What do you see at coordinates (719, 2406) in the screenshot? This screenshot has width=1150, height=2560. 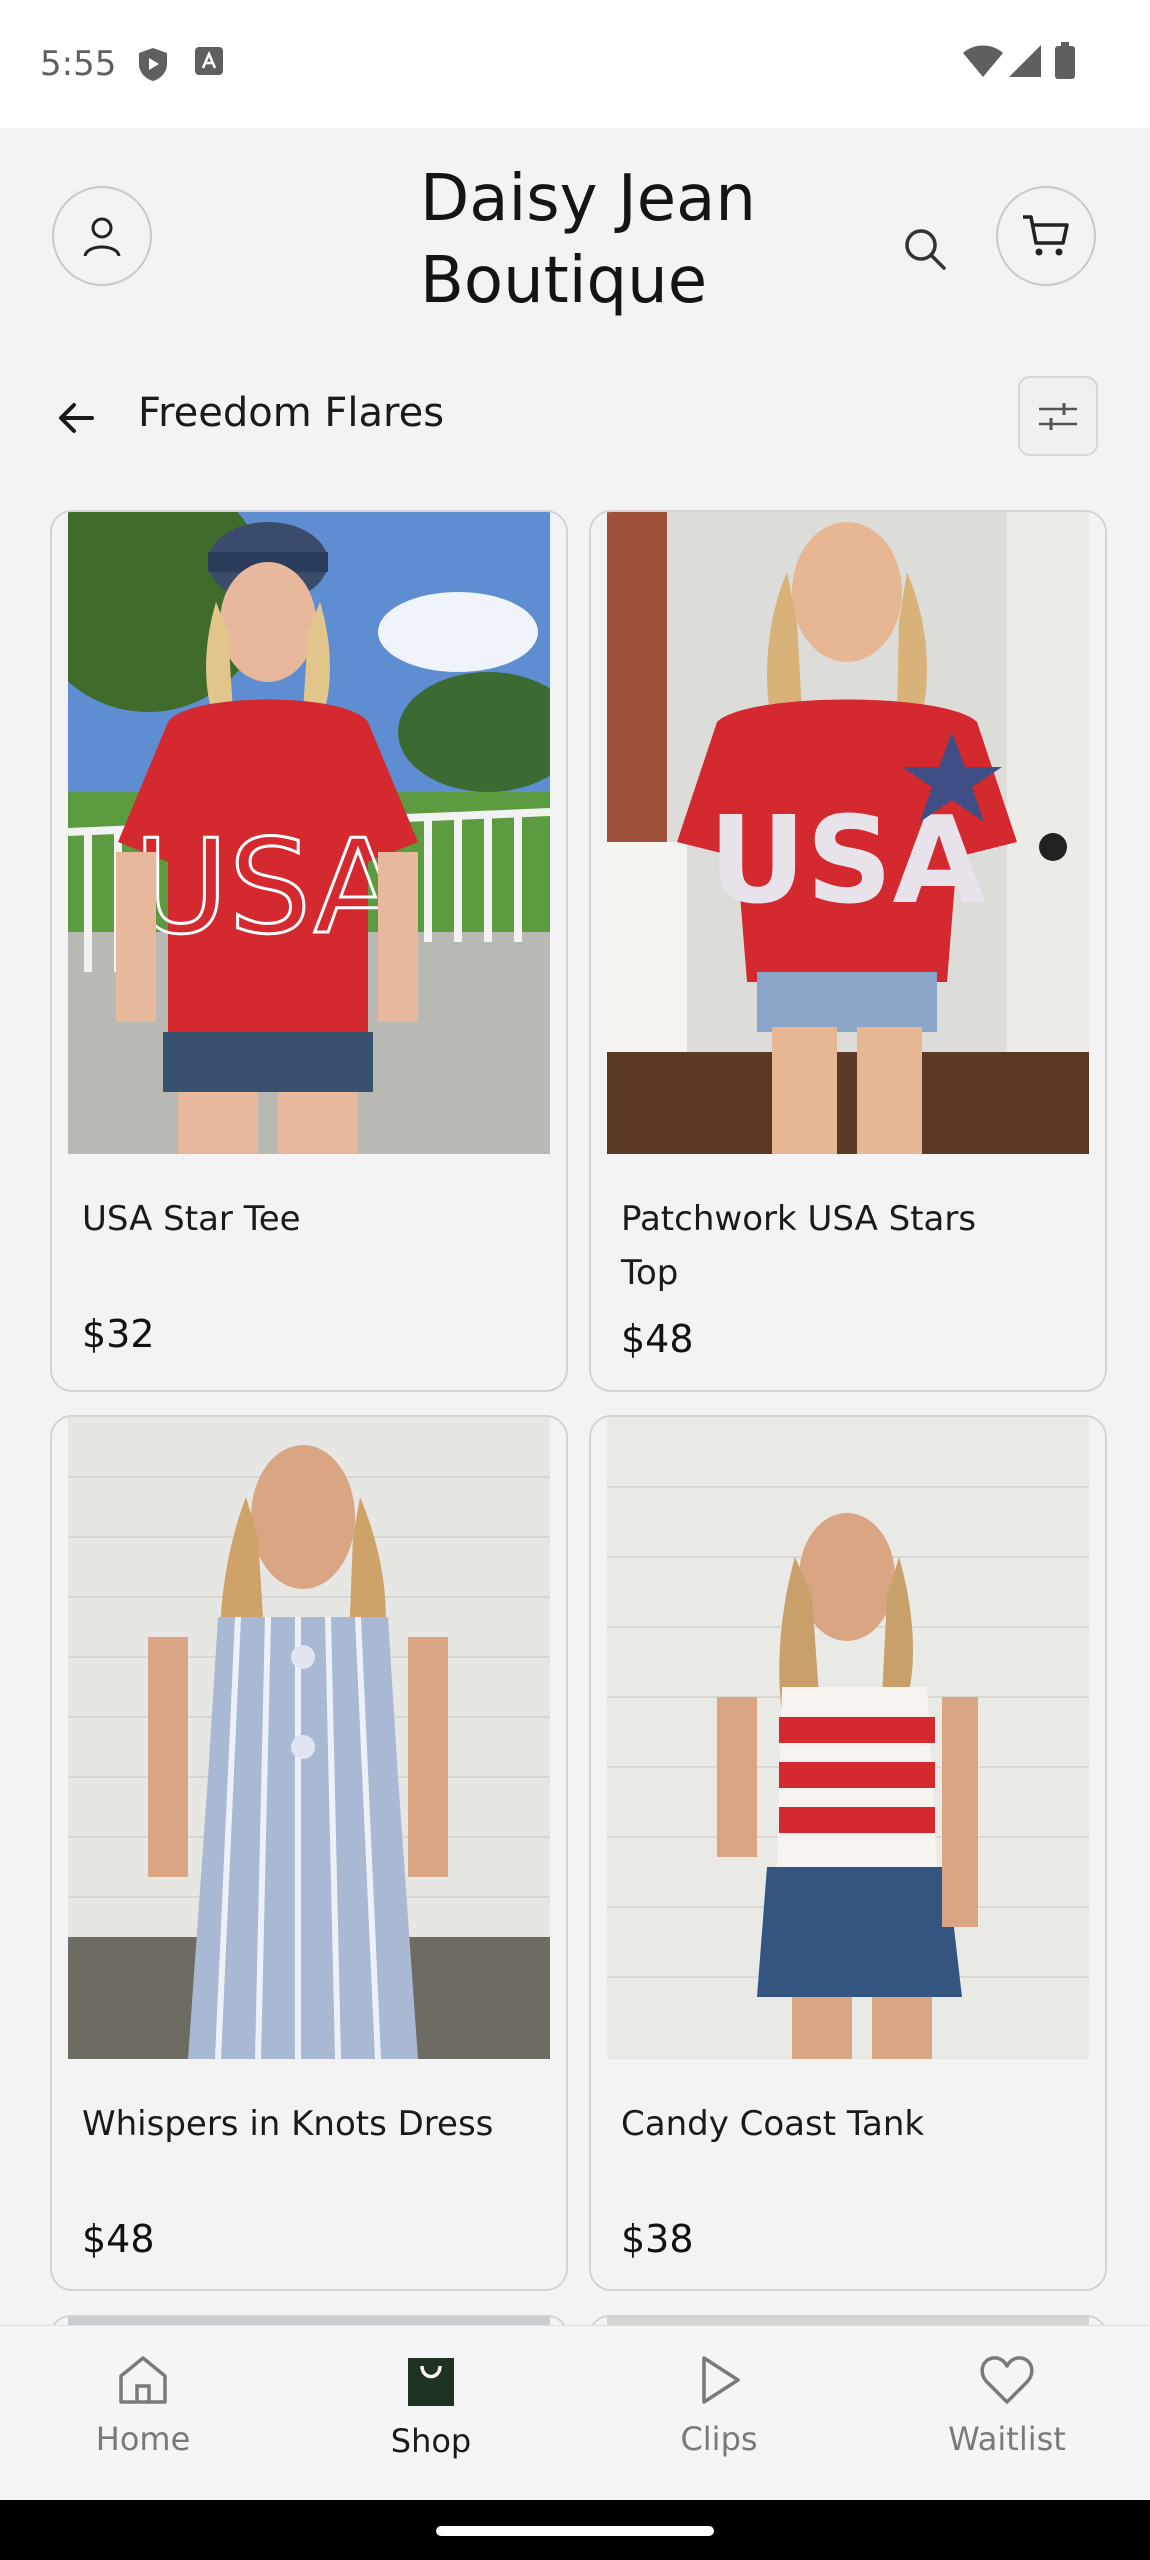 I see `nav-clips: Clips` at bounding box center [719, 2406].